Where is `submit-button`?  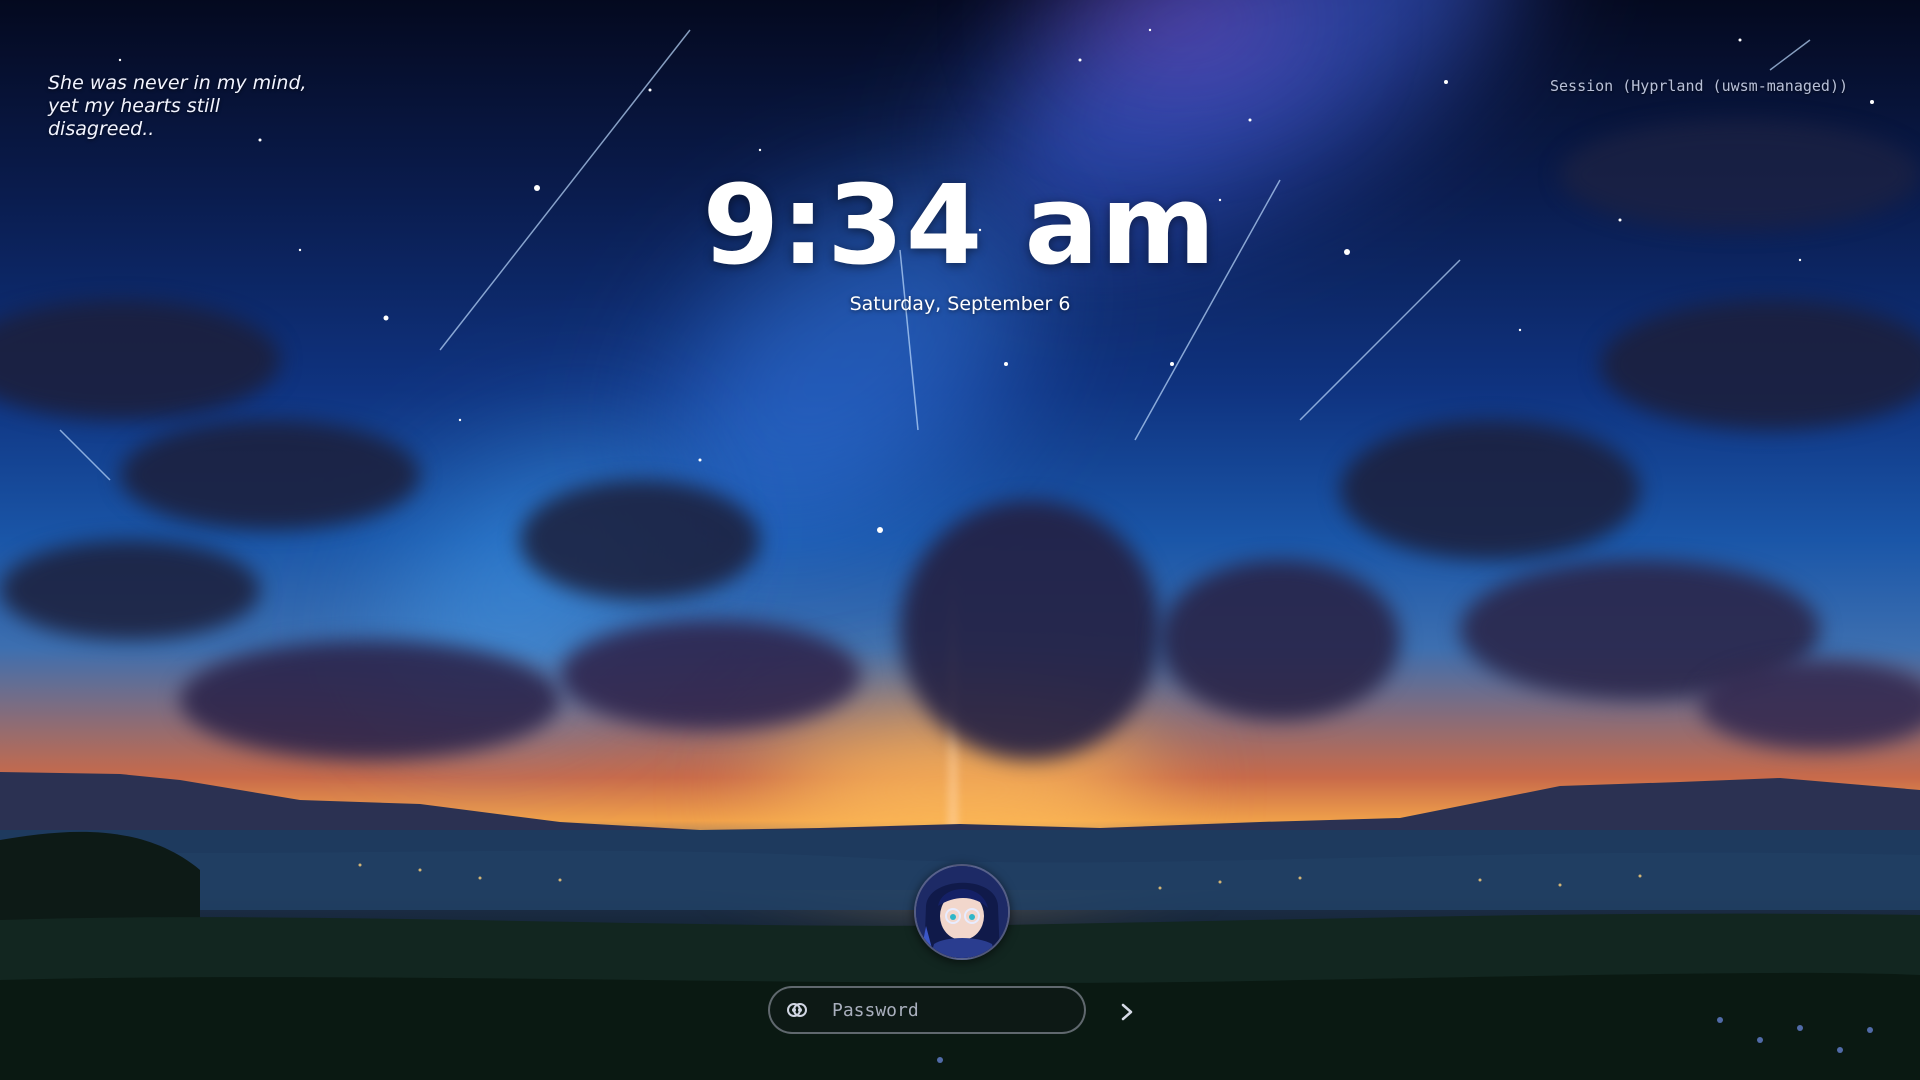
submit-button is located at coordinates (1127, 1012).